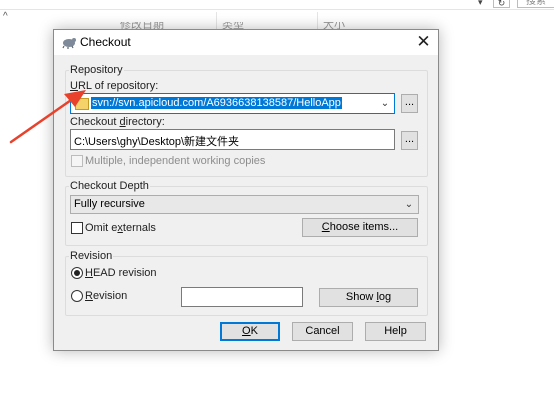 The height and width of the screenshot is (411, 554). I want to click on head-revision-label: HEAD revision, so click(121, 273).